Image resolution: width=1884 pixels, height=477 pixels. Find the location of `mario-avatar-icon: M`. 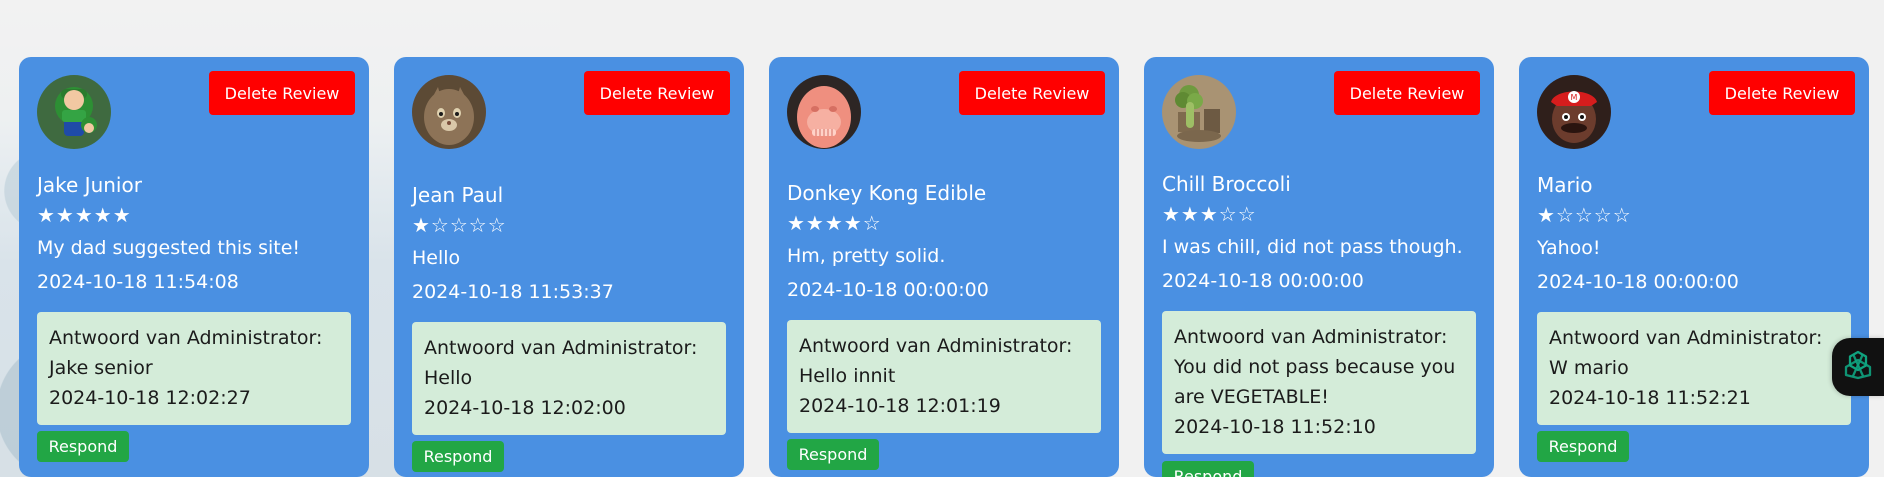

mario-avatar-icon: M is located at coordinates (1574, 112).